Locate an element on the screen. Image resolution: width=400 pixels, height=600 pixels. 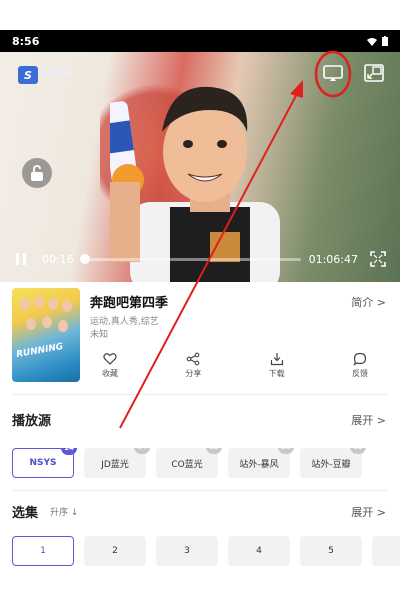
episodes-header: 选集 升序 ↓ is located at coordinates (45, 511).